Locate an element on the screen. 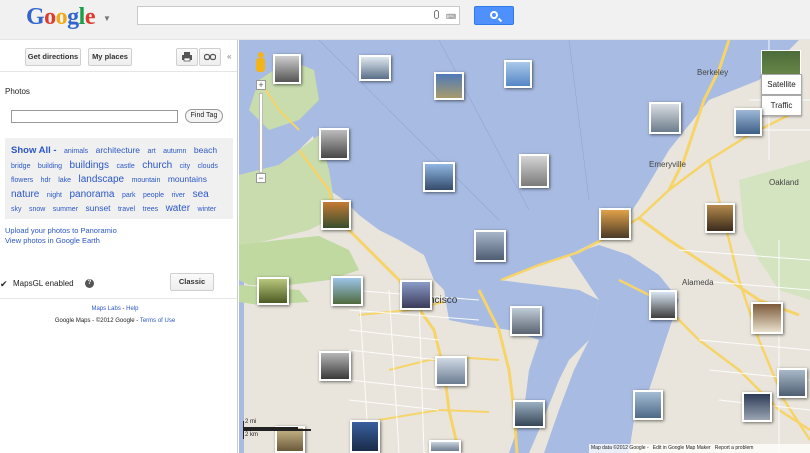 The image size is (810, 453). tag-link: city is located at coordinates (185, 166).